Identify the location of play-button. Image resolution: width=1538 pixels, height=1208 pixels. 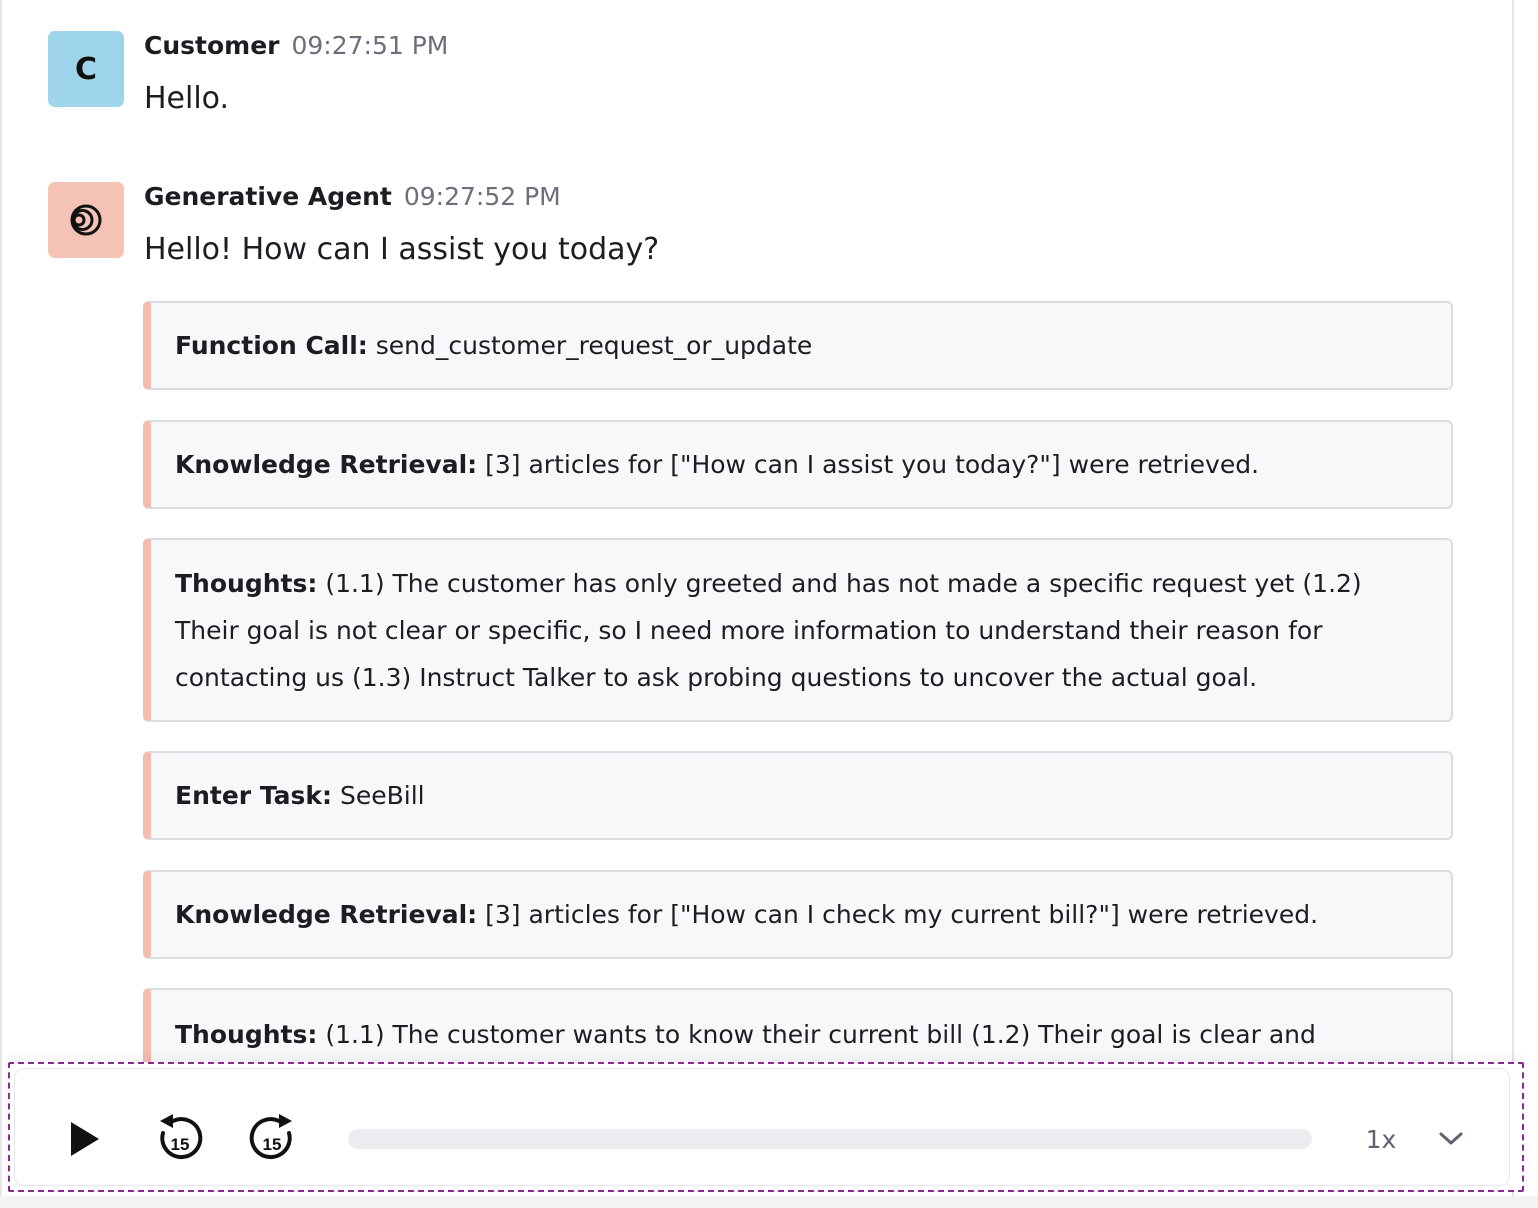
(85, 1139).